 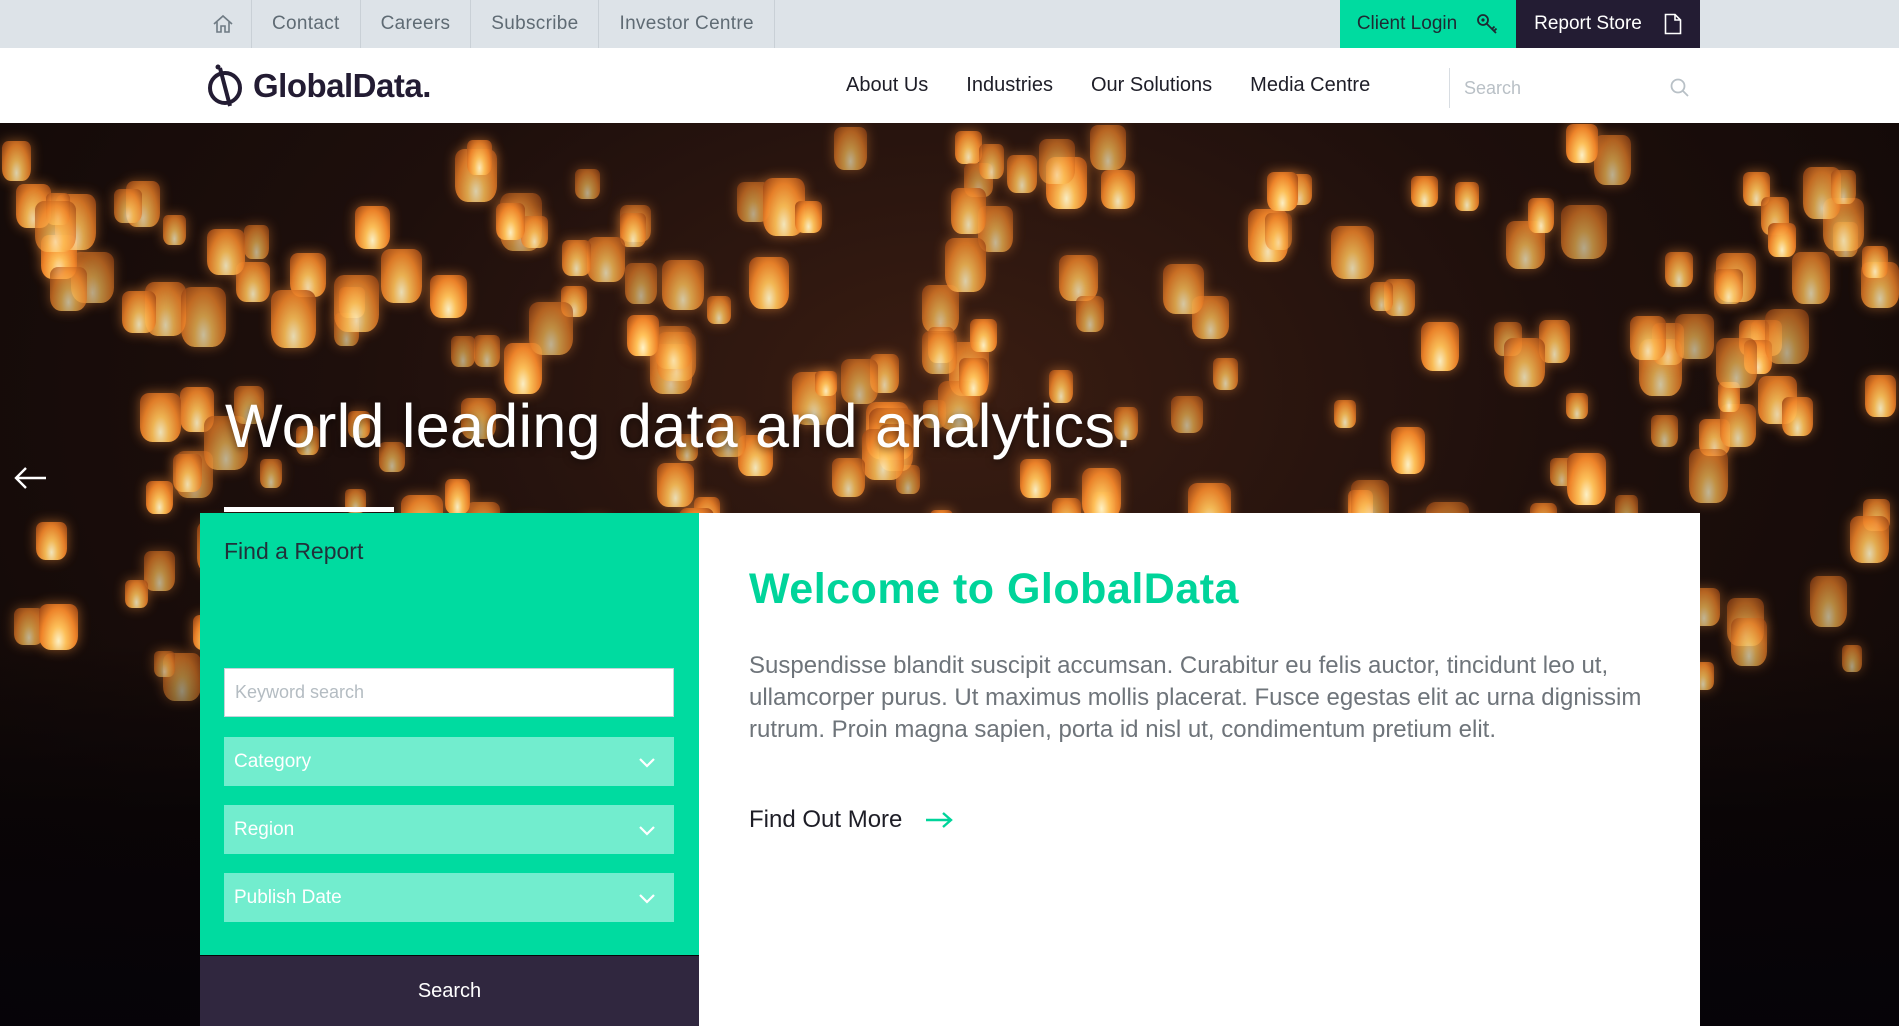 What do you see at coordinates (826, 819) in the screenshot?
I see `find-out-more-label: Find Out More` at bounding box center [826, 819].